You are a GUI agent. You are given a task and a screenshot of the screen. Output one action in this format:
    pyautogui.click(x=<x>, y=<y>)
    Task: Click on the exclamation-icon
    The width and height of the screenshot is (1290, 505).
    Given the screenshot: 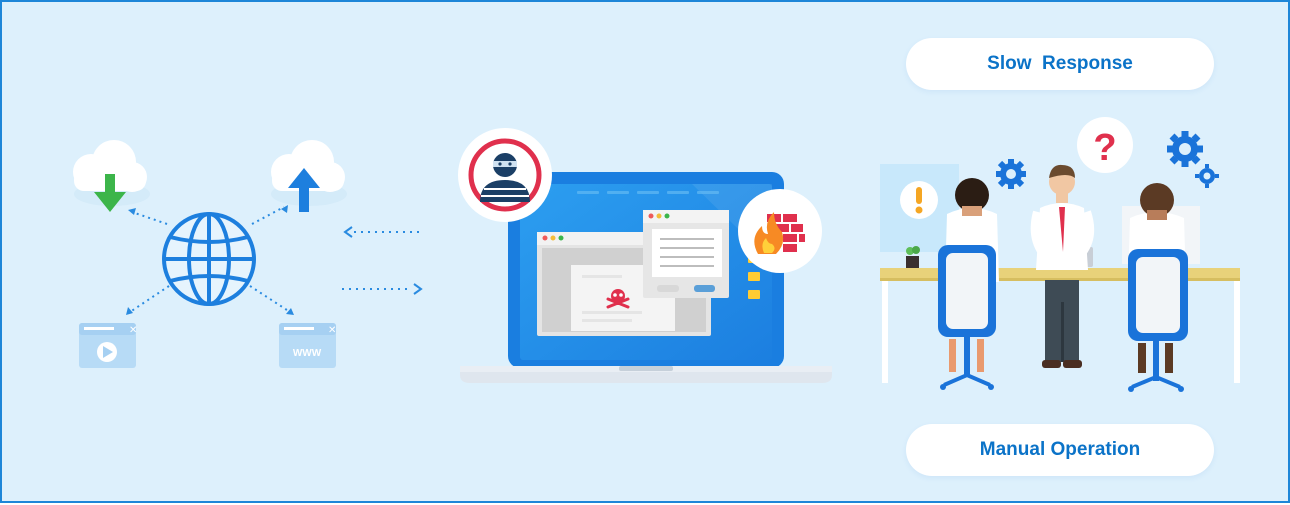 What is the action you would take?
    pyautogui.click(x=919, y=200)
    